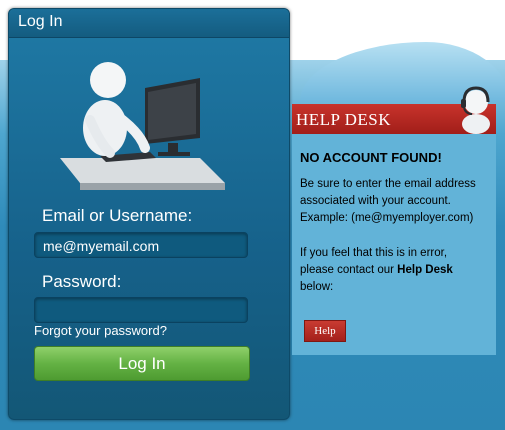 The height and width of the screenshot is (430, 505). What do you see at coordinates (325, 331) in the screenshot?
I see `help-button: Help` at bounding box center [325, 331].